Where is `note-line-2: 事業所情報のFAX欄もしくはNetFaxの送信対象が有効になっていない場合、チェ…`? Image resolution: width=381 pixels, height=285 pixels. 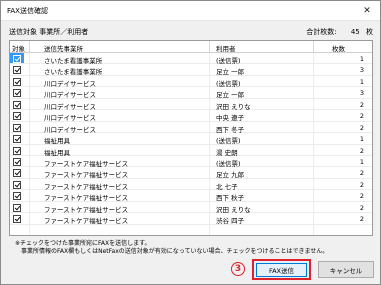
note-line-2: 事業所情報のFAX欄もしくはNetFaxの送信対象が有効になっていない場合、チェ… is located at coordinates (175, 251).